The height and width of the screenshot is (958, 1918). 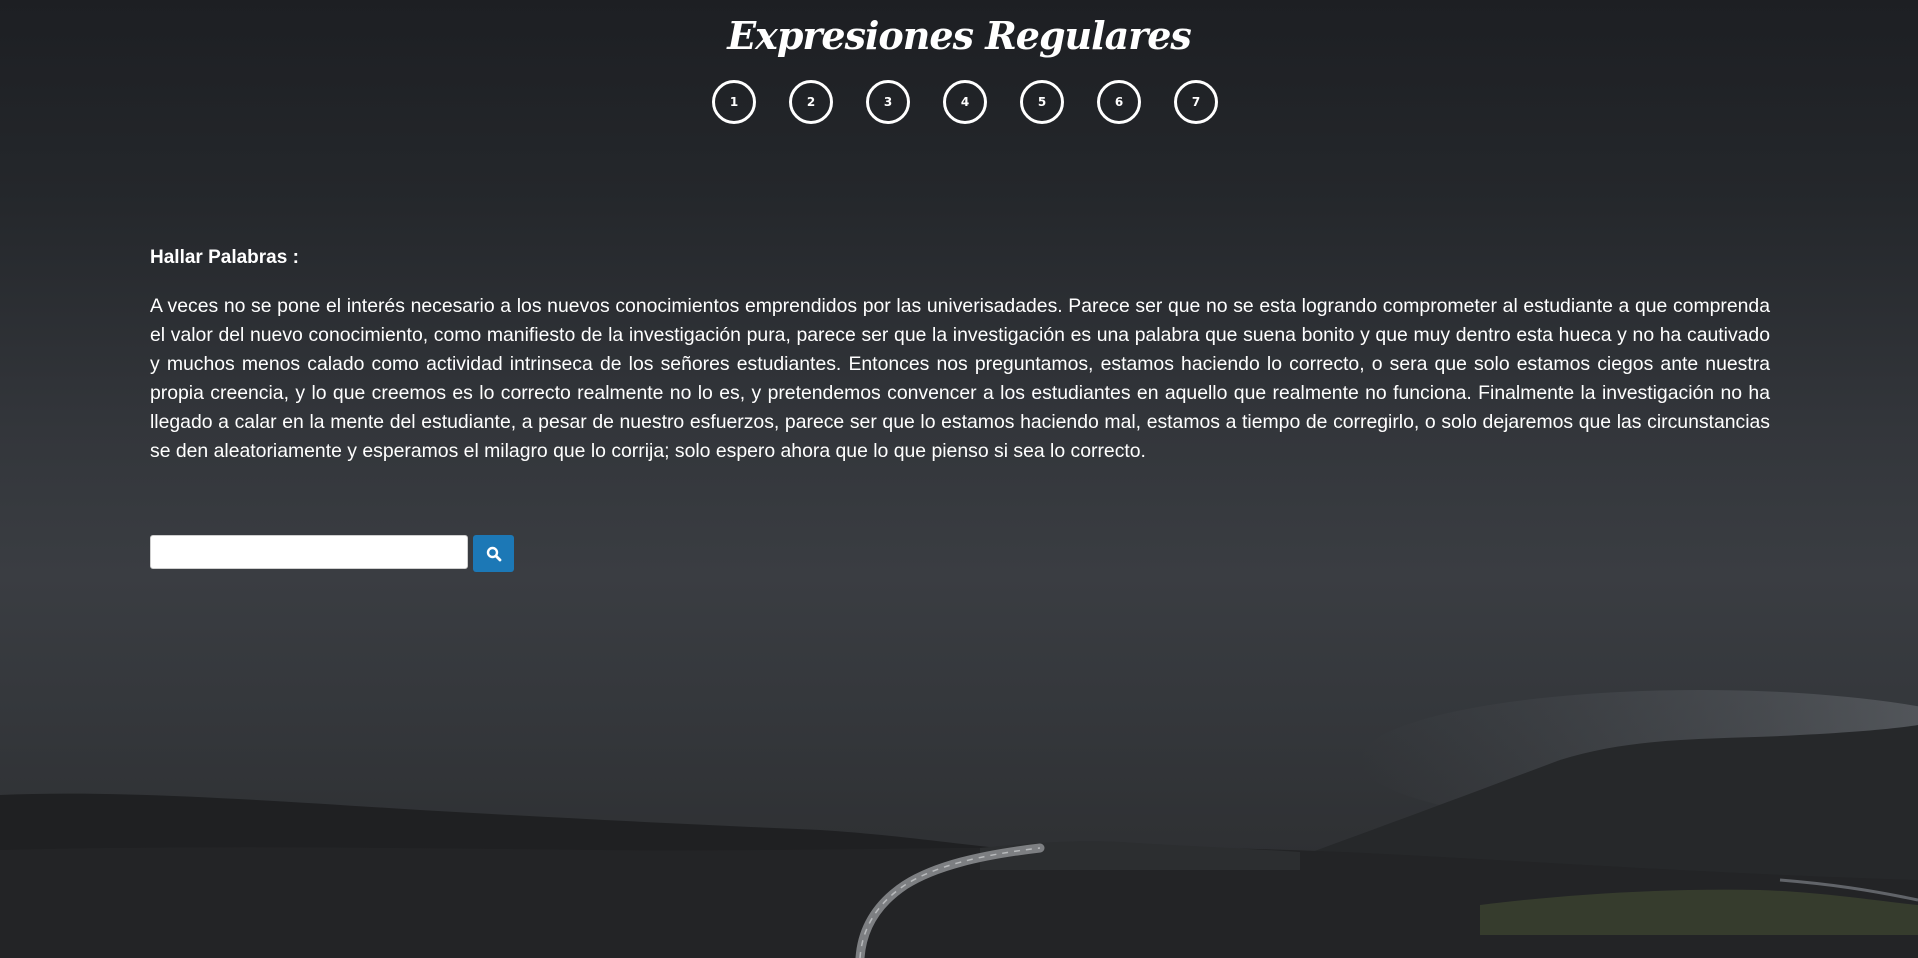 I want to click on page-button-7: 7, so click(x=1196, y=102).